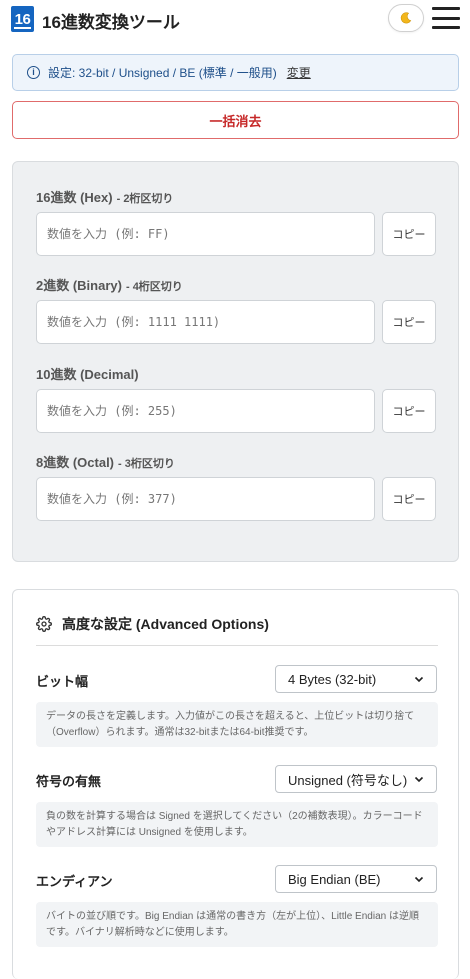  I want to click on theme-toggle-button, so click(406, 18).